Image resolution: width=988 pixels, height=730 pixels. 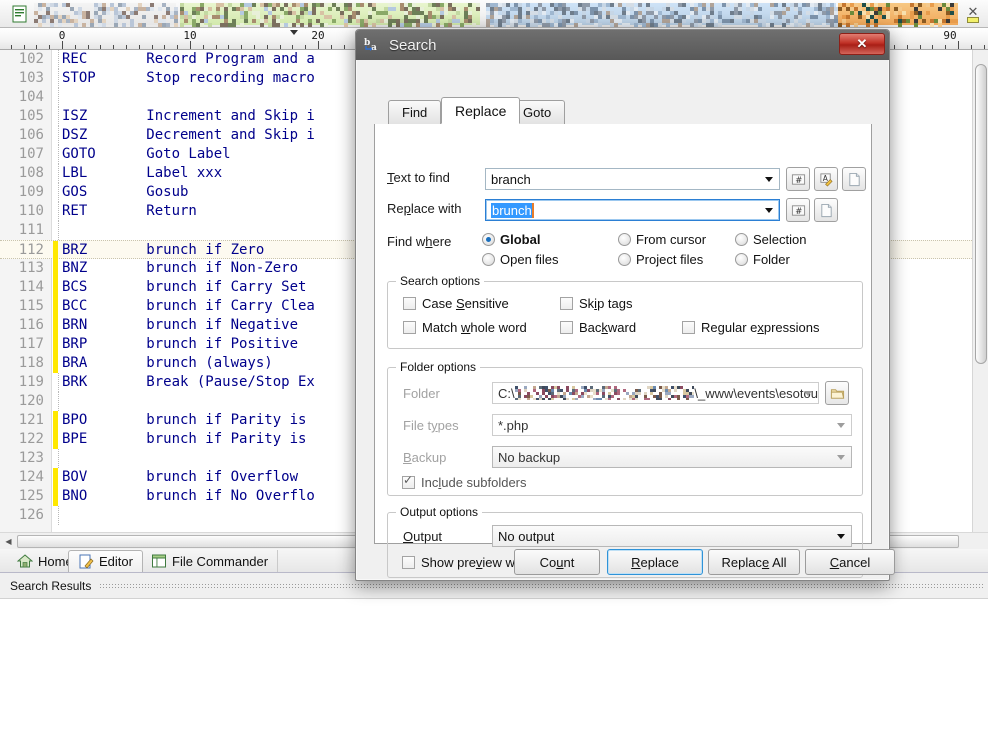 What do you see at coordinates (513, 425) in the screenshot?
I see `file-types-value: *.php` at bounding box center [513, 425].